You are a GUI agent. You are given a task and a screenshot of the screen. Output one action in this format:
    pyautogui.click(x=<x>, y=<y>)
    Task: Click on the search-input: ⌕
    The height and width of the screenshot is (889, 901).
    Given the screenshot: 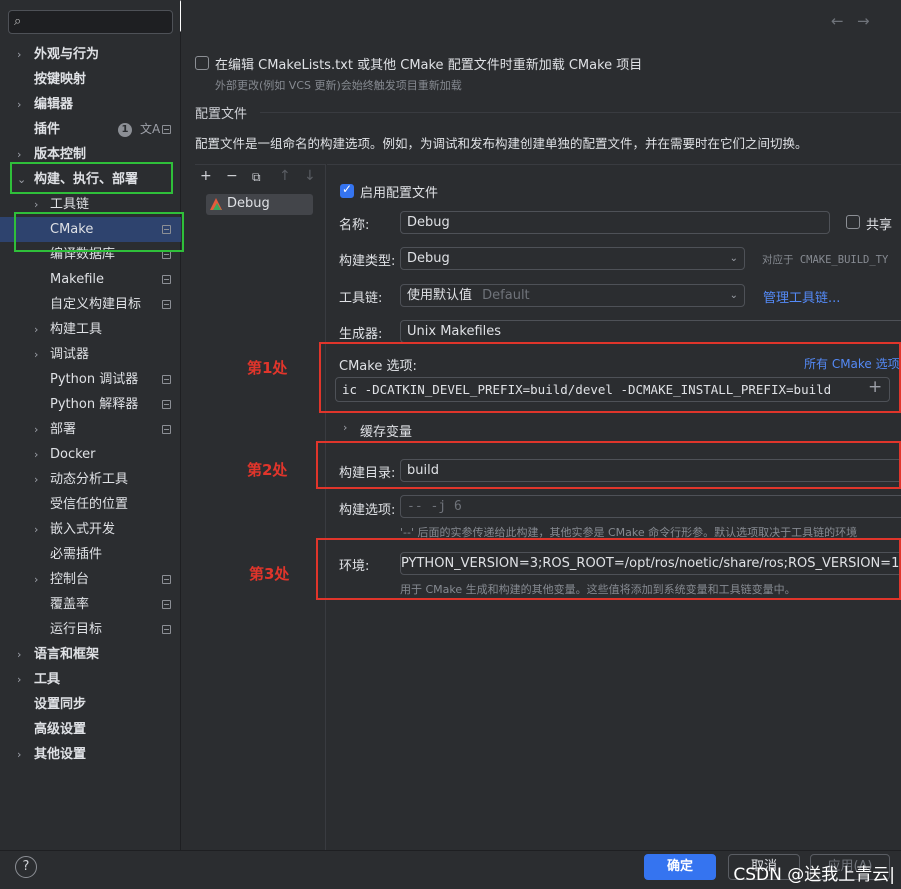 What is the action you would take?
    pyautogui.click(x=90, y=22)
    